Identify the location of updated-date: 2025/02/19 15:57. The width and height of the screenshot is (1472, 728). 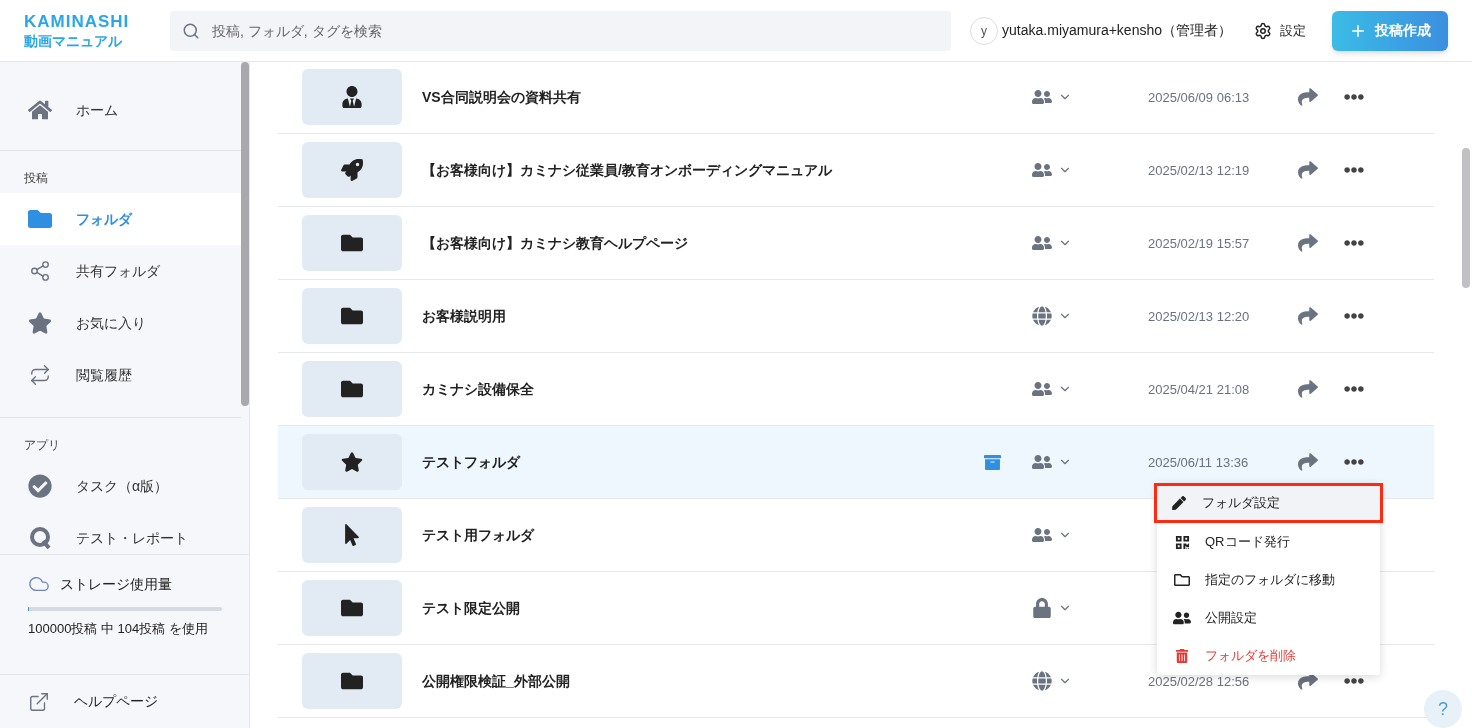
(1199, 243).